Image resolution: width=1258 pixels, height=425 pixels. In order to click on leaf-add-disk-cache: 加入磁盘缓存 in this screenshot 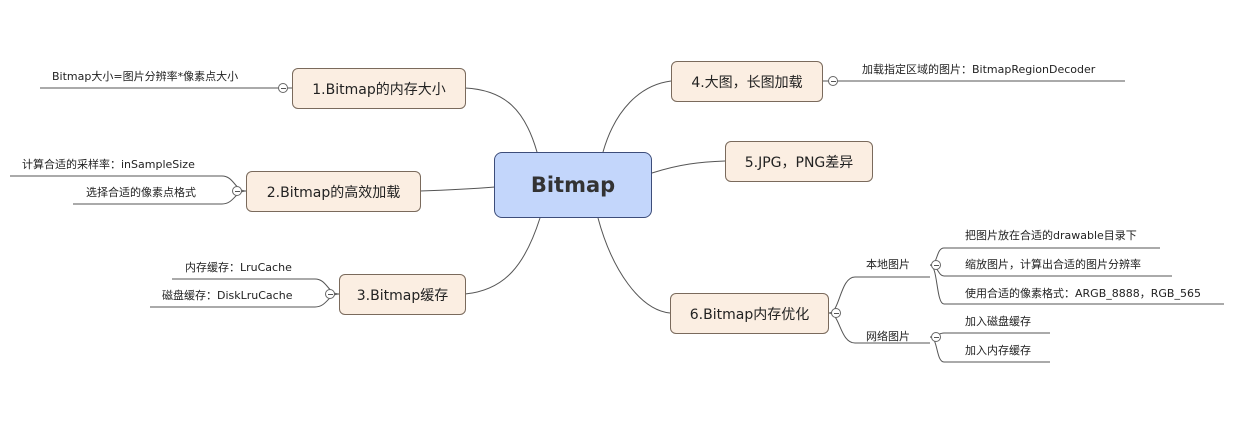, I will do `click(998, 321)`.